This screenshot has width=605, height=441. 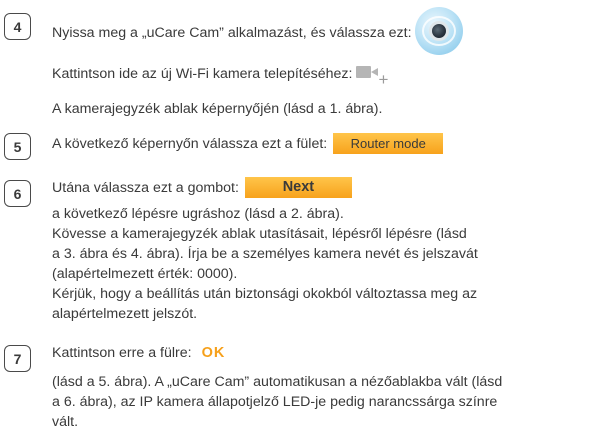 What do you see at coordinates (388, 143) in the screenshot?
I see `router-mode-tab: Router mode` at bounding box center [388, 143].